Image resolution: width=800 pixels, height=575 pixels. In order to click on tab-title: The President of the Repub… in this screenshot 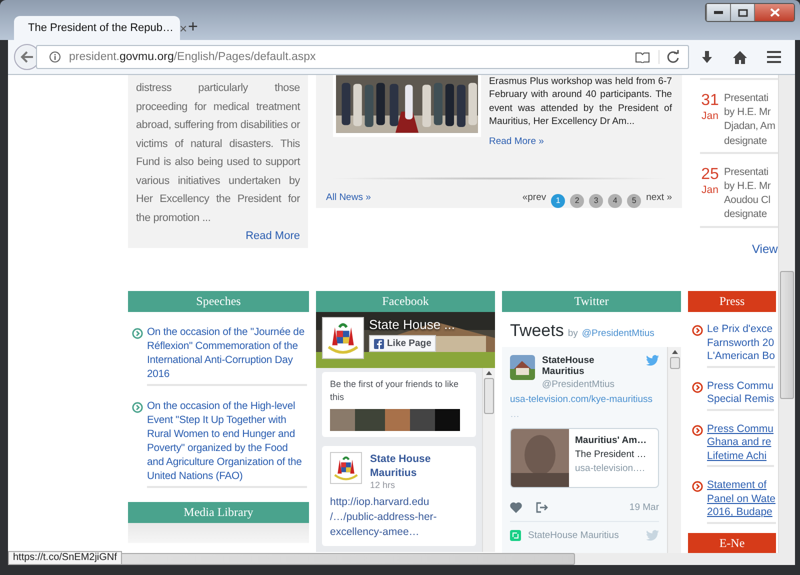, I will do `click(101, 28)`.